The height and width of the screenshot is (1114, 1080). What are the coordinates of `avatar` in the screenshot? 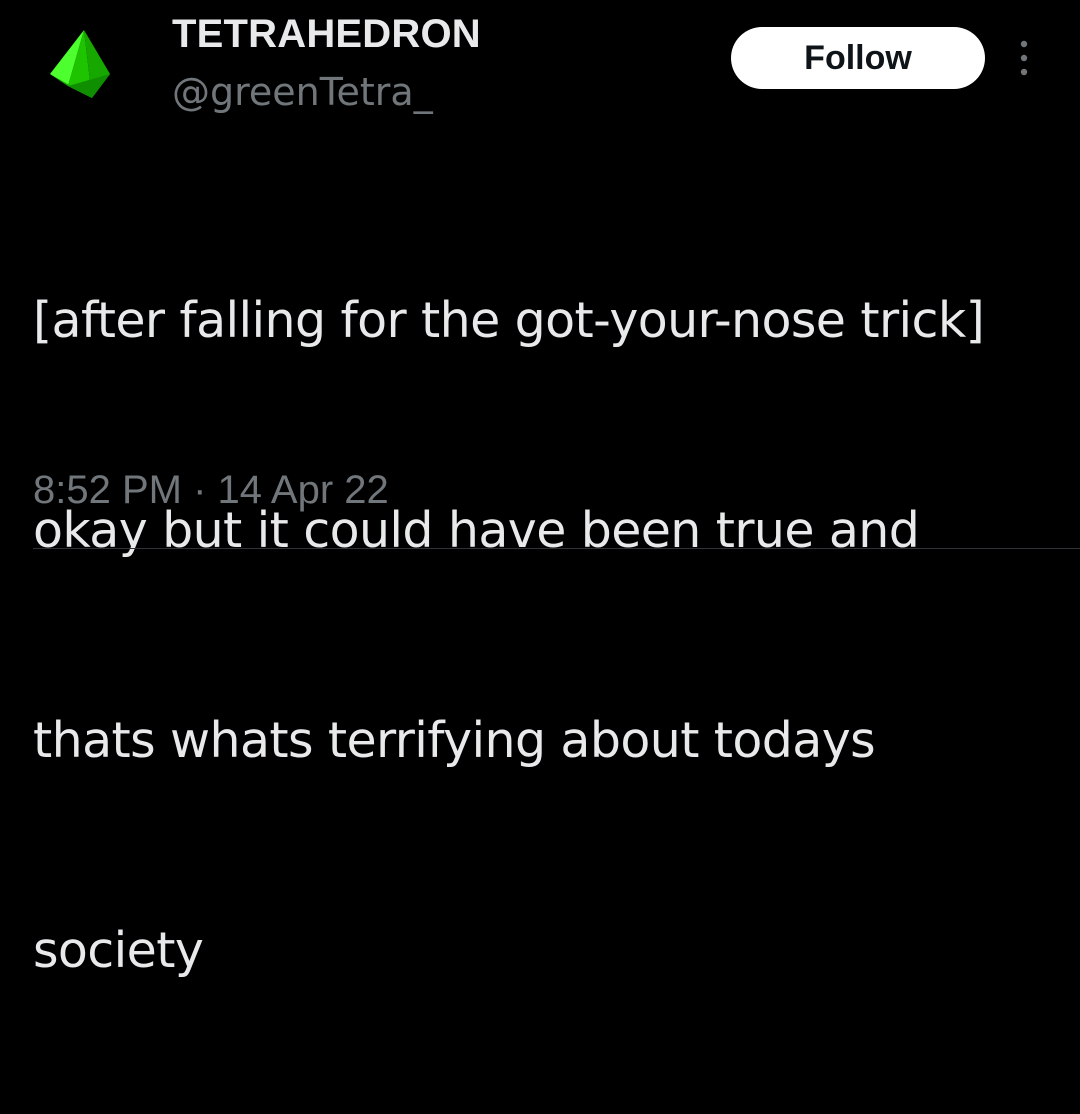 It's located at (80, 65).